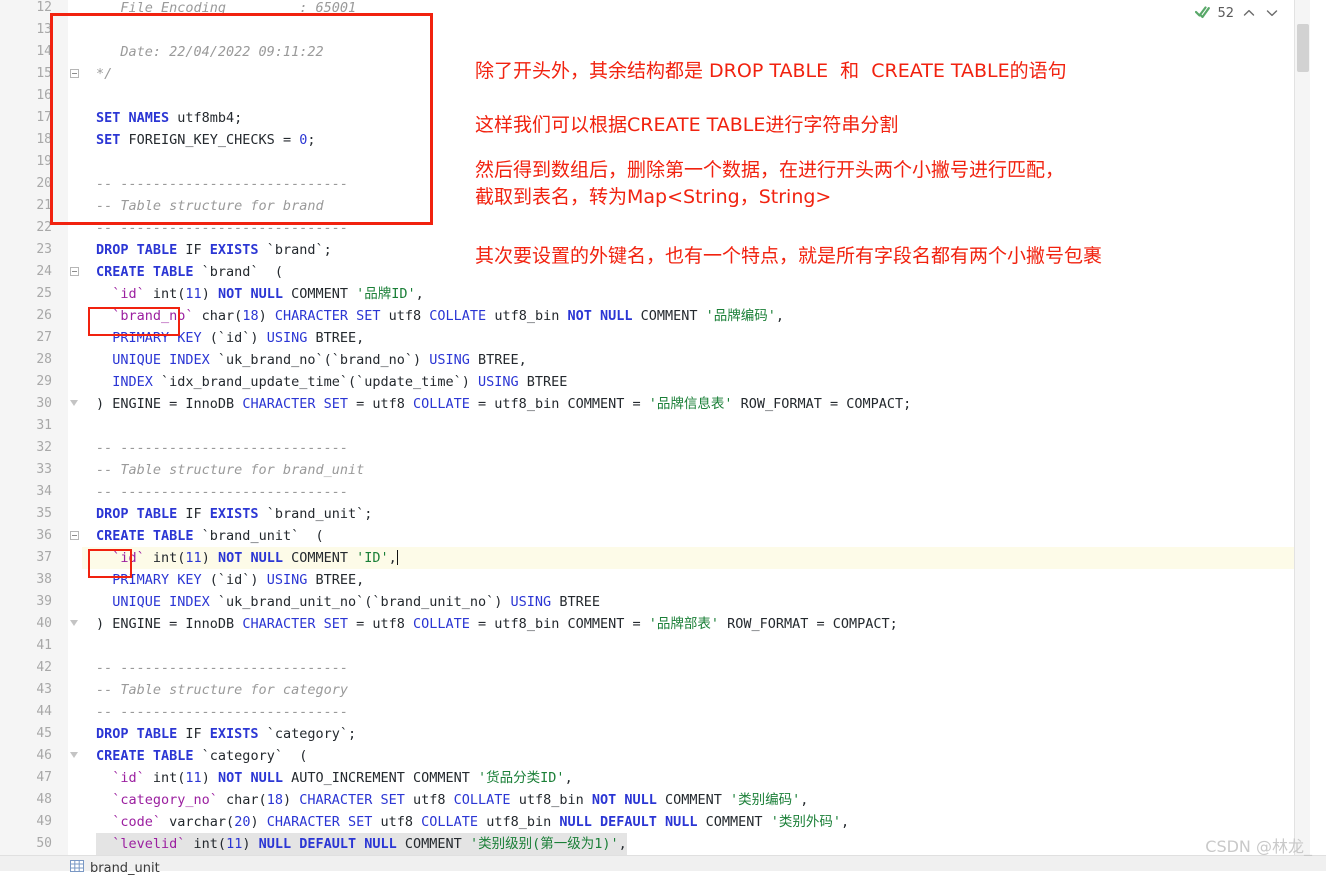  Describe the element at coordinates (789, 256) in the screenshot. I see `annotation-note-4: 其次要设置的外键名，也有一个特点，就是所有字段名都有两个小撇号包裹` at that location.